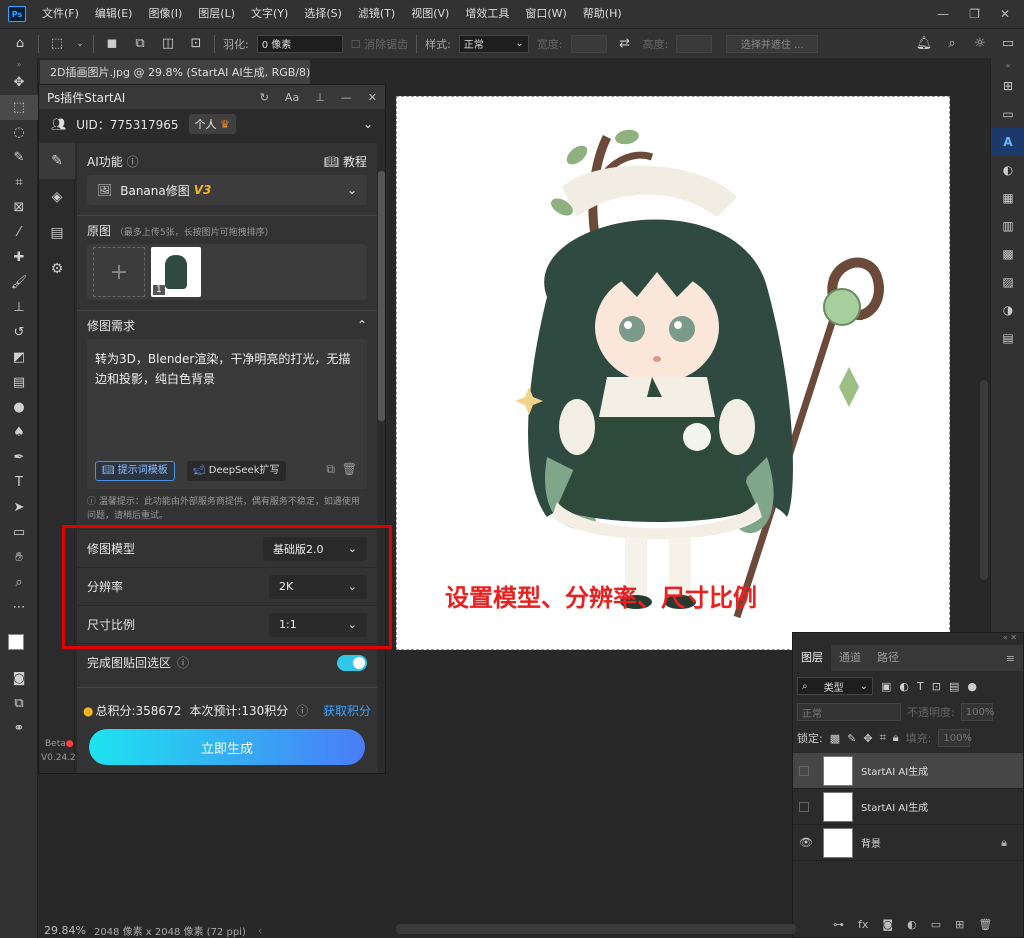 This screenshot has height=938, width=1024. What do you see at coordinates (430, 14) in the screenshot?
I see `menu-view: 视图(V)` at bounding box center [430, 14].